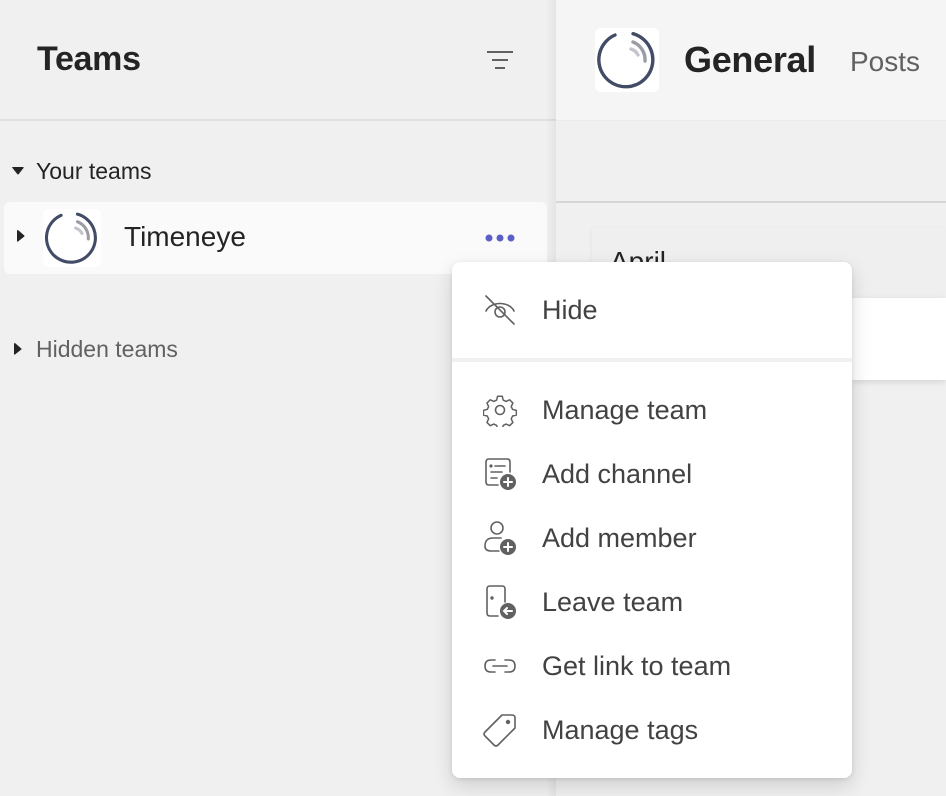  I want to click on menu-item-leave-team: Leave team, so click(652, 602).